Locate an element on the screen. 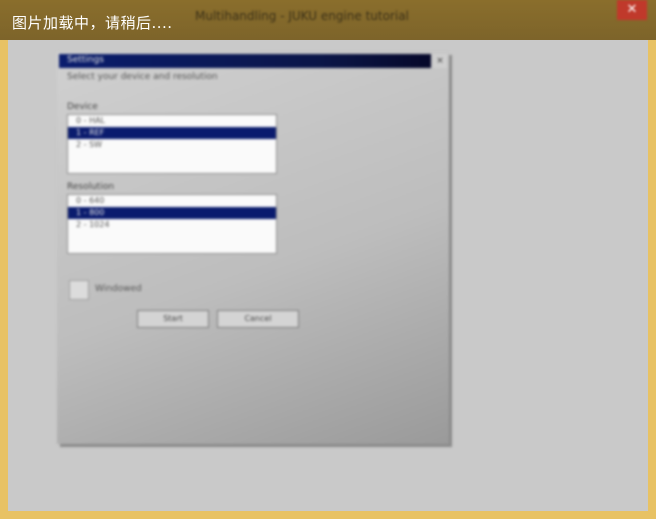  device-listbox: 0 - HAL 1 - REF 2 - SW is located at coordinates (172, 144).